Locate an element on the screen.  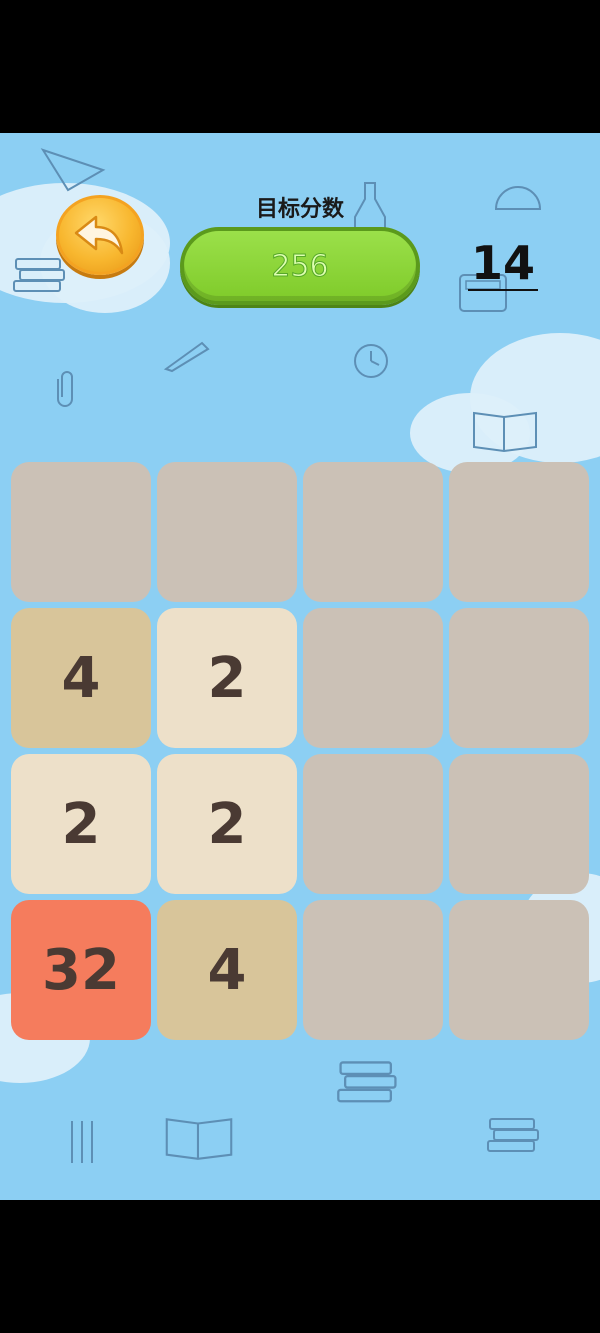
bottom-black-bar is located at coordinates (300, 1266).